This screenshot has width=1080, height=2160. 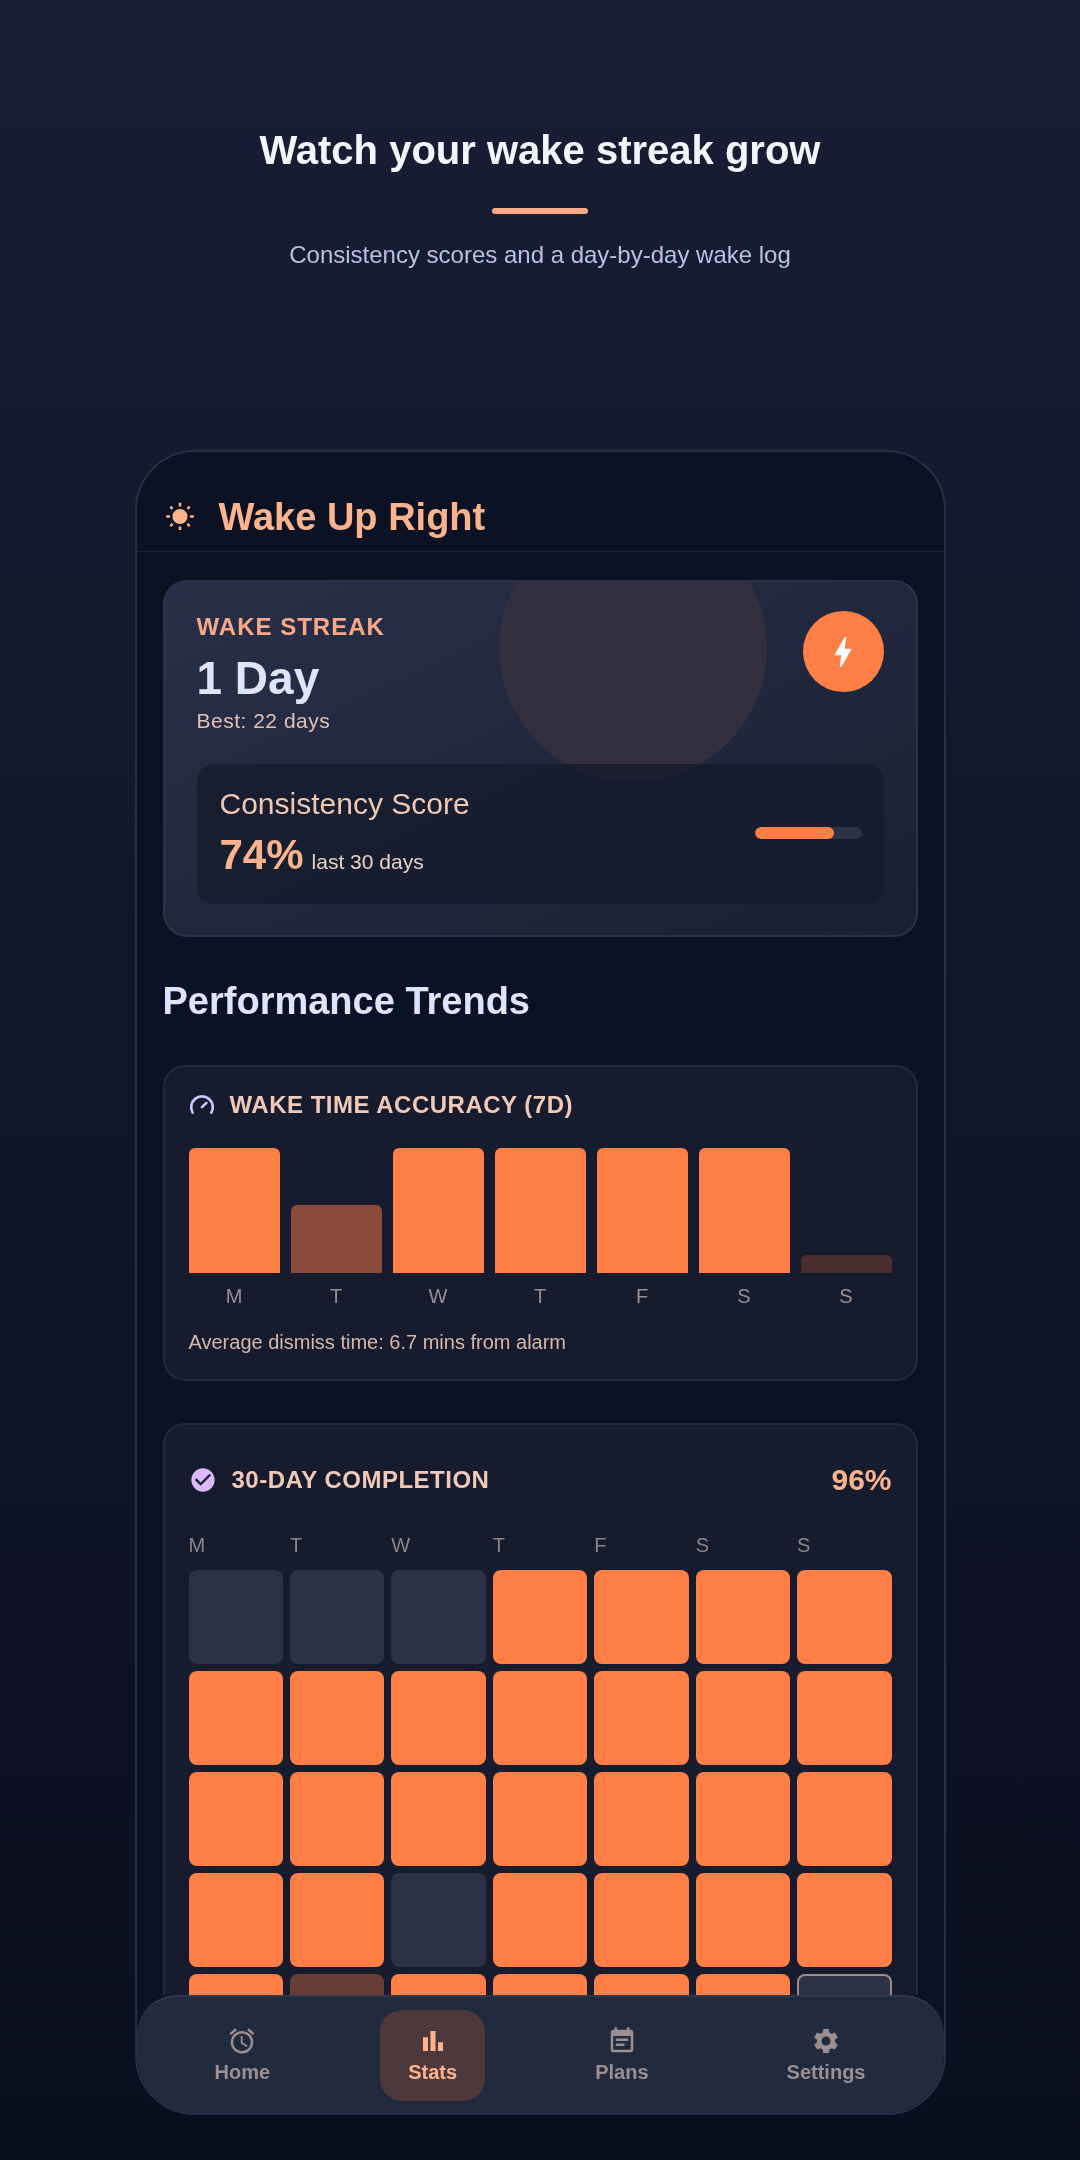 What do you see at coordinates (367, 862) in the screenshot?
I see `consistency-period: last 30 days` at bounding box center [367, 862].